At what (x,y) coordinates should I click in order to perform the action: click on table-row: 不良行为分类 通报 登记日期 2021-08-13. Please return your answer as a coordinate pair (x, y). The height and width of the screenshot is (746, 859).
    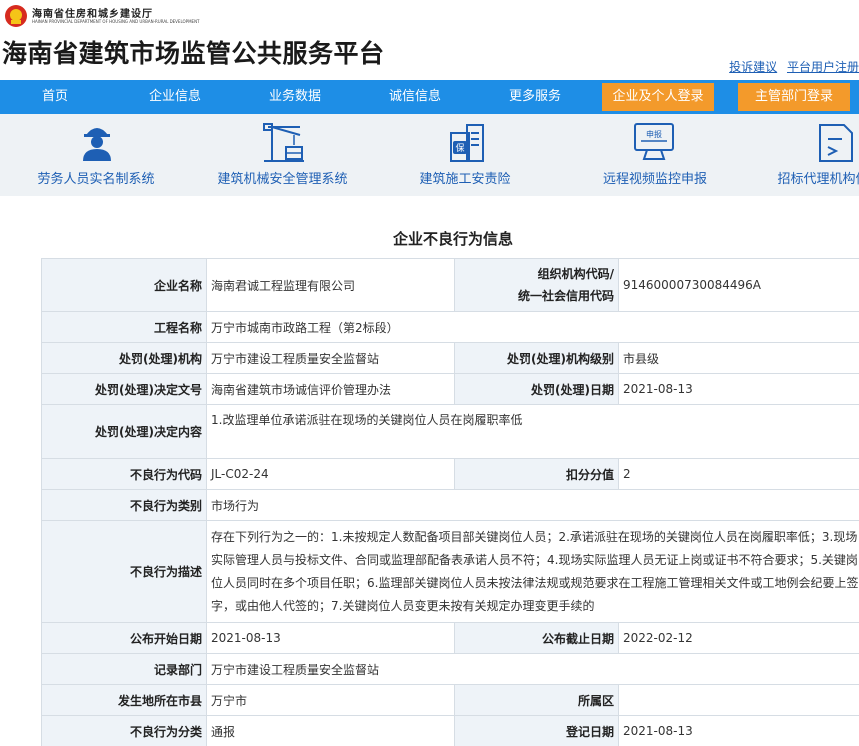
    Looking at the image, I should click on (450, 730).